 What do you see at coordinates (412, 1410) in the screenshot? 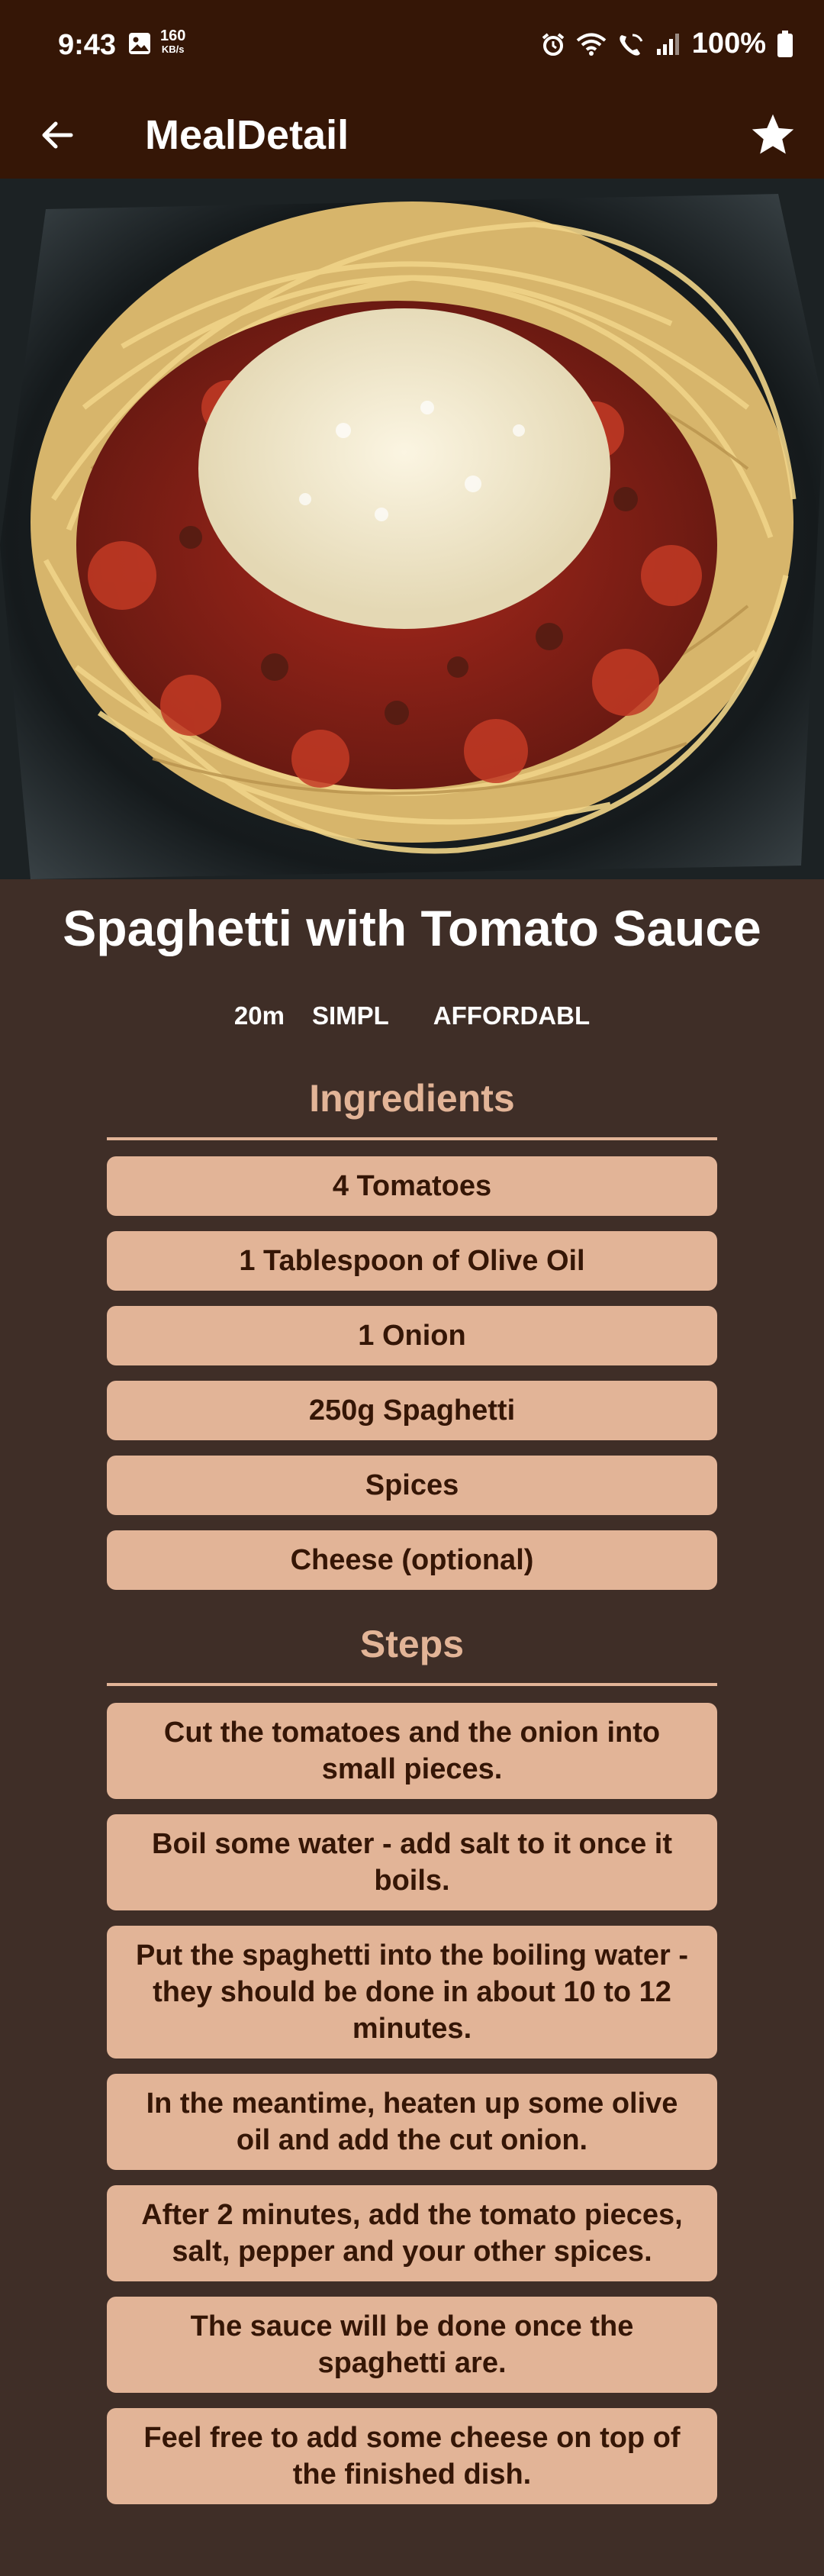
I see `ingredient-item: 250g Spaghetti` at bounding box center [412, 1410].